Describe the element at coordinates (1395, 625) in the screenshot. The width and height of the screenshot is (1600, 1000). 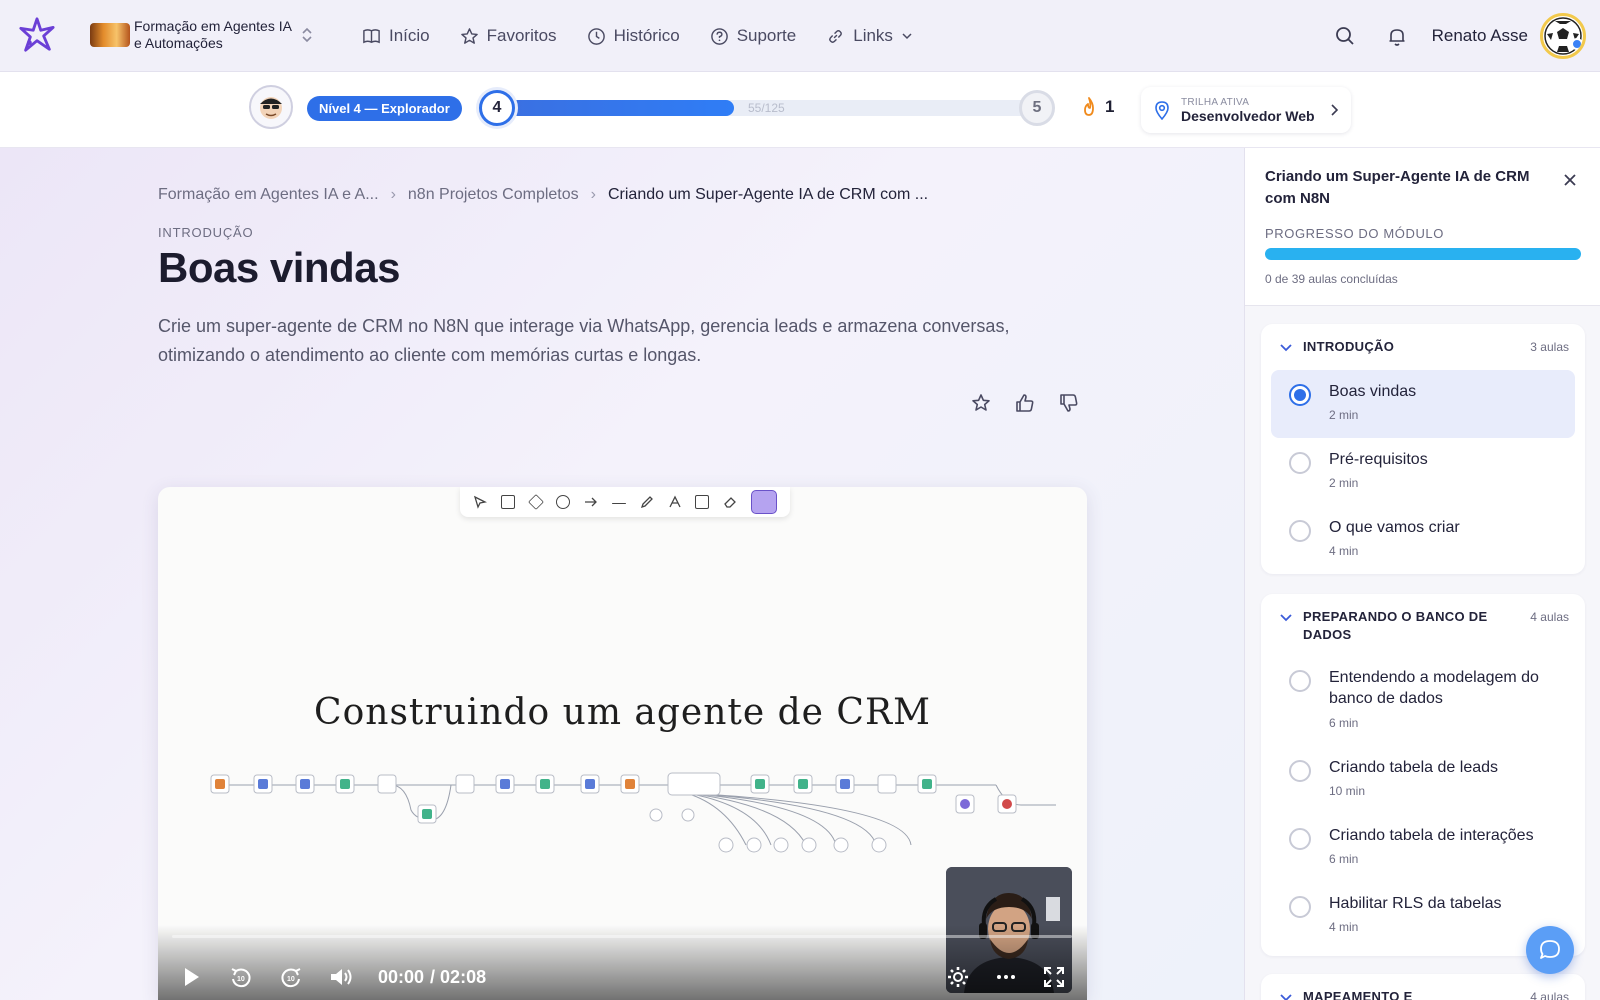
I see `section-title: PREPARANDO O BANCO DE DADOS` at that location.